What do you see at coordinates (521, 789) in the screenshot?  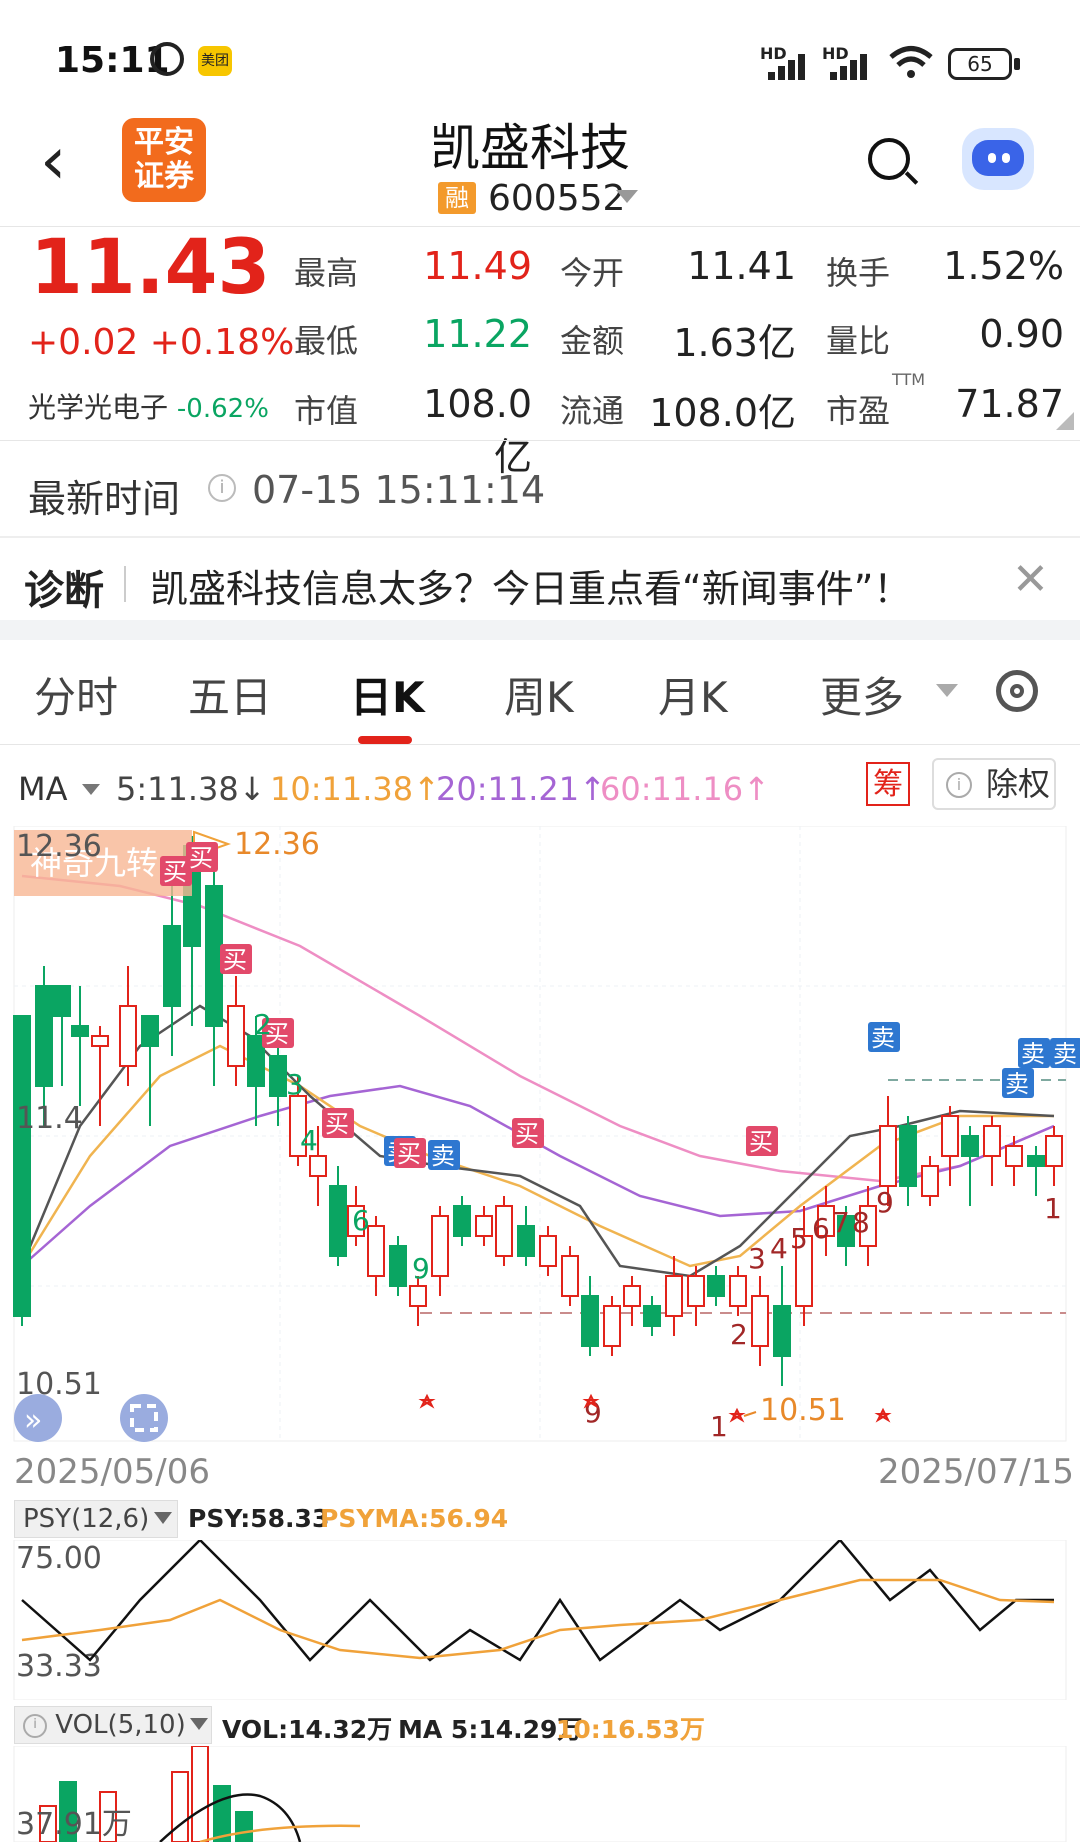 I see `ma20-value: 20:11.21↑` at bounding box center [521, 789].